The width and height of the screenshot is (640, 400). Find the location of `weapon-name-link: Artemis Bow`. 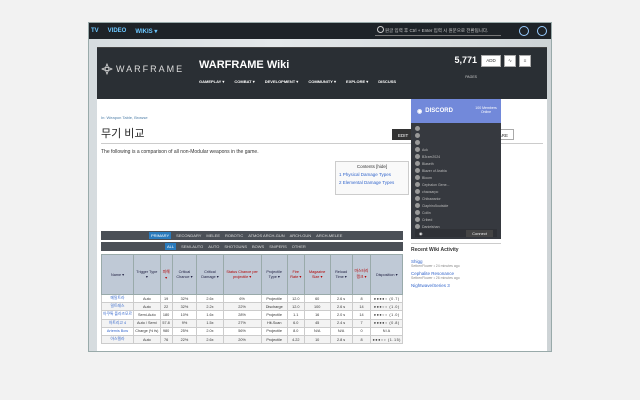

weapon-name-link: Artemis Bow is located at coordinates (117, 331).